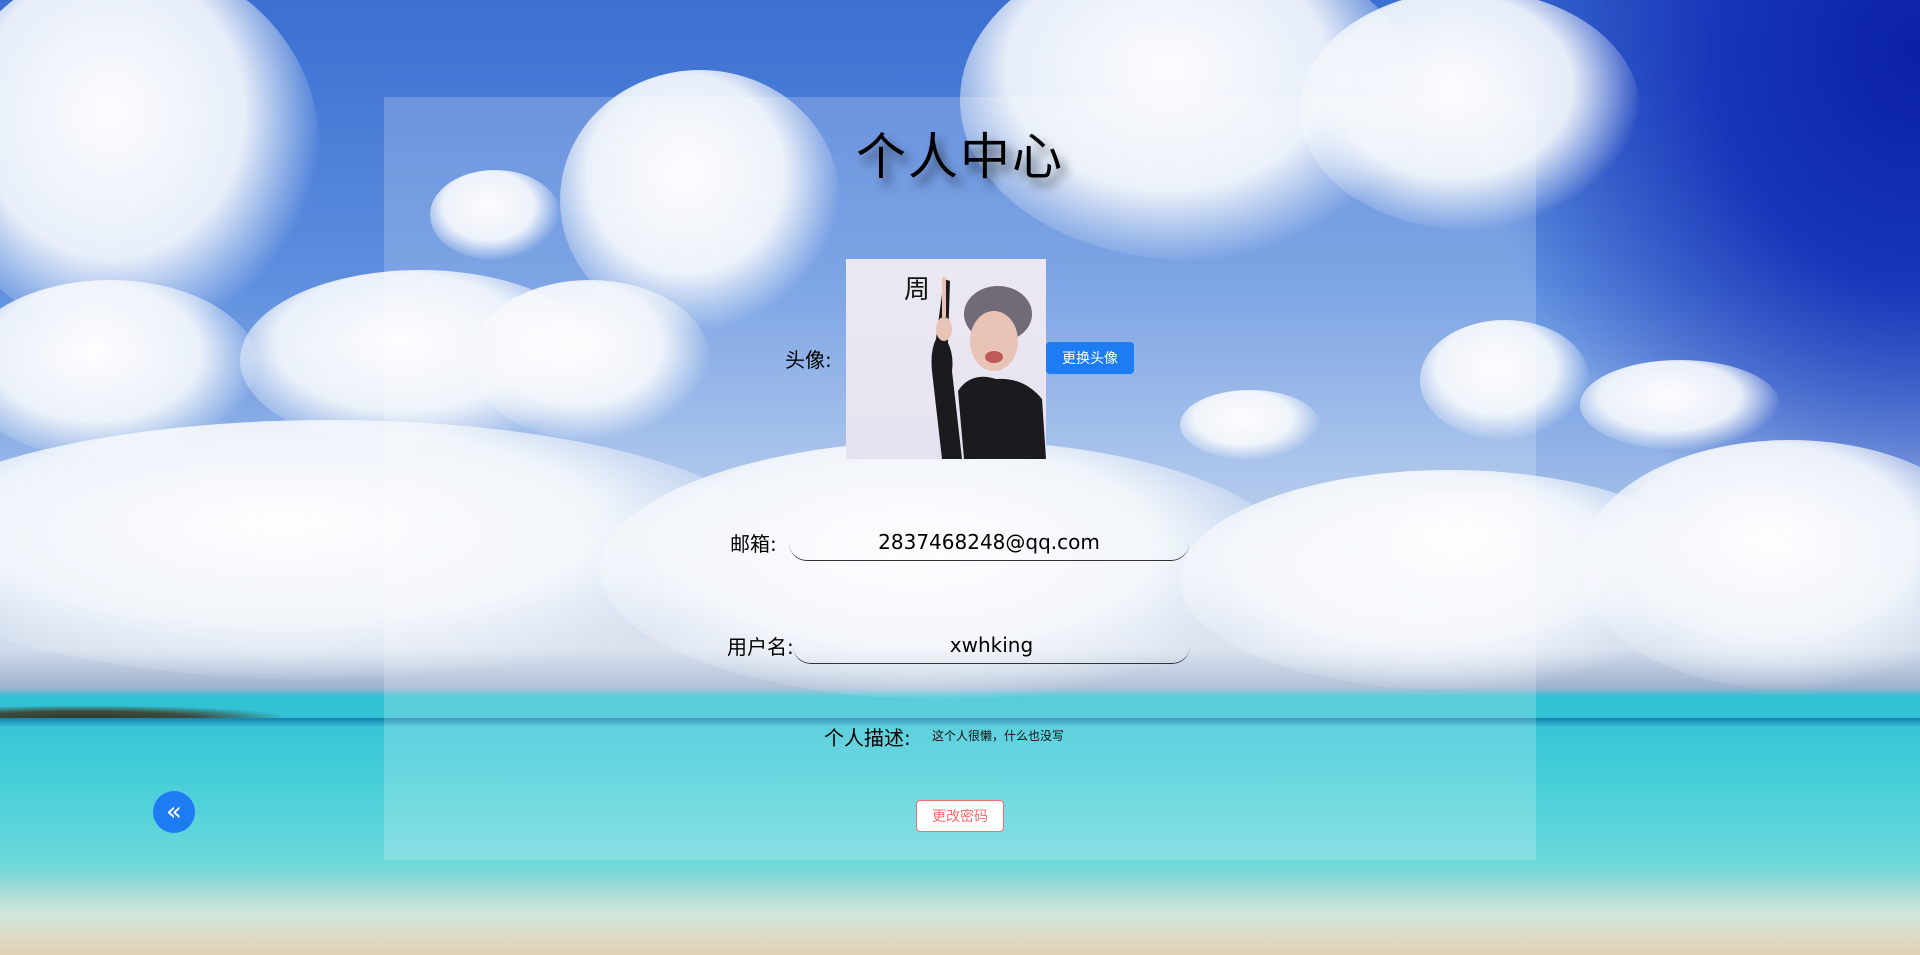 This screenshot has width=1920, height=955. Describe the element at coordinates (989, 542) in the screenshot. I see `email-field` at that location.